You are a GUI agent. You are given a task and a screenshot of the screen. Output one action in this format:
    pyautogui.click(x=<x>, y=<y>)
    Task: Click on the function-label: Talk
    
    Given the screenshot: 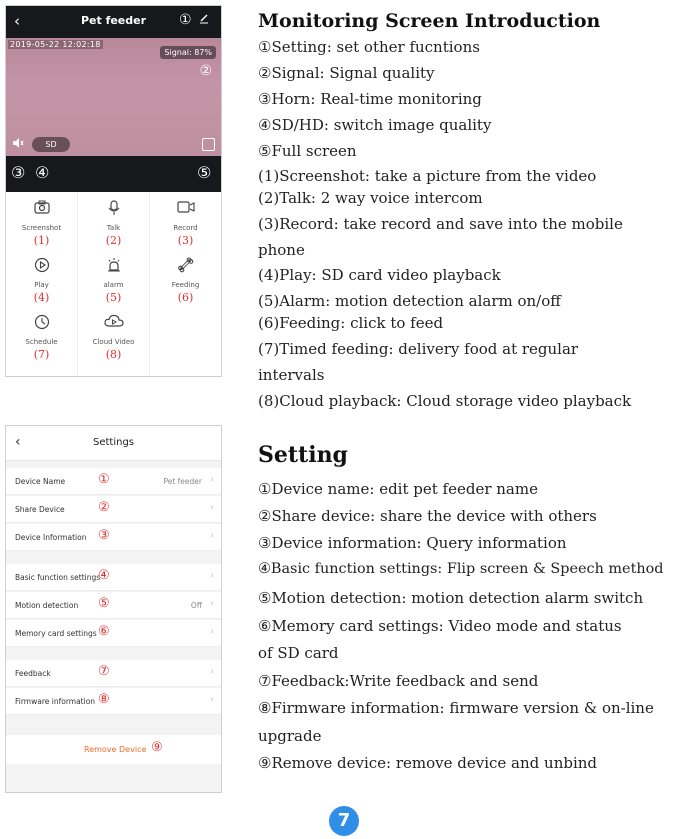 What is the action you would take?
    pyautogui.click(x=113, y=228)
    